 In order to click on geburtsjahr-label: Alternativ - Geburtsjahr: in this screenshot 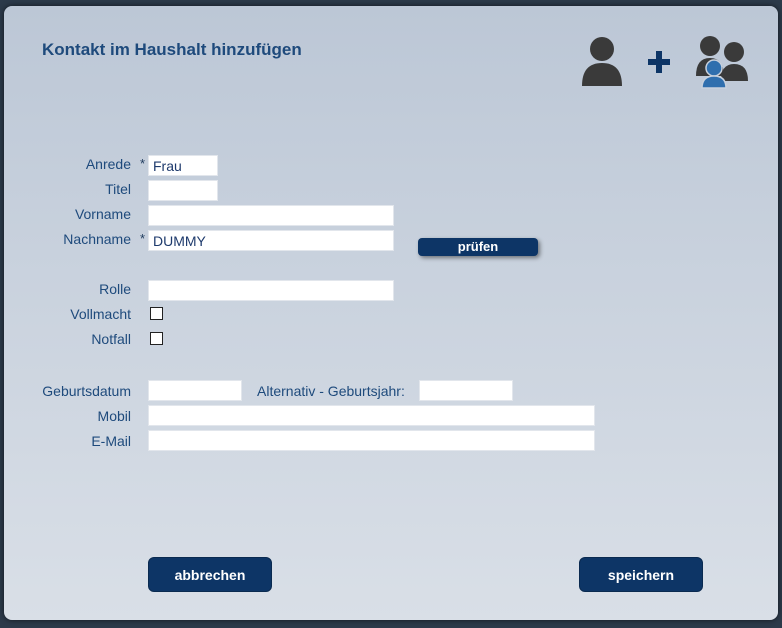, I will do `click(331, 391)`.